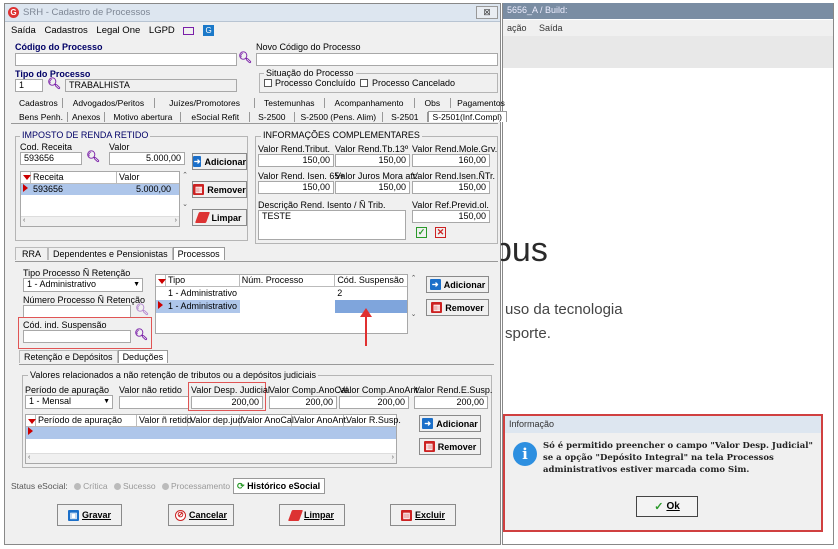  I want to click on f1-input: 150,00, so click(296, 160).